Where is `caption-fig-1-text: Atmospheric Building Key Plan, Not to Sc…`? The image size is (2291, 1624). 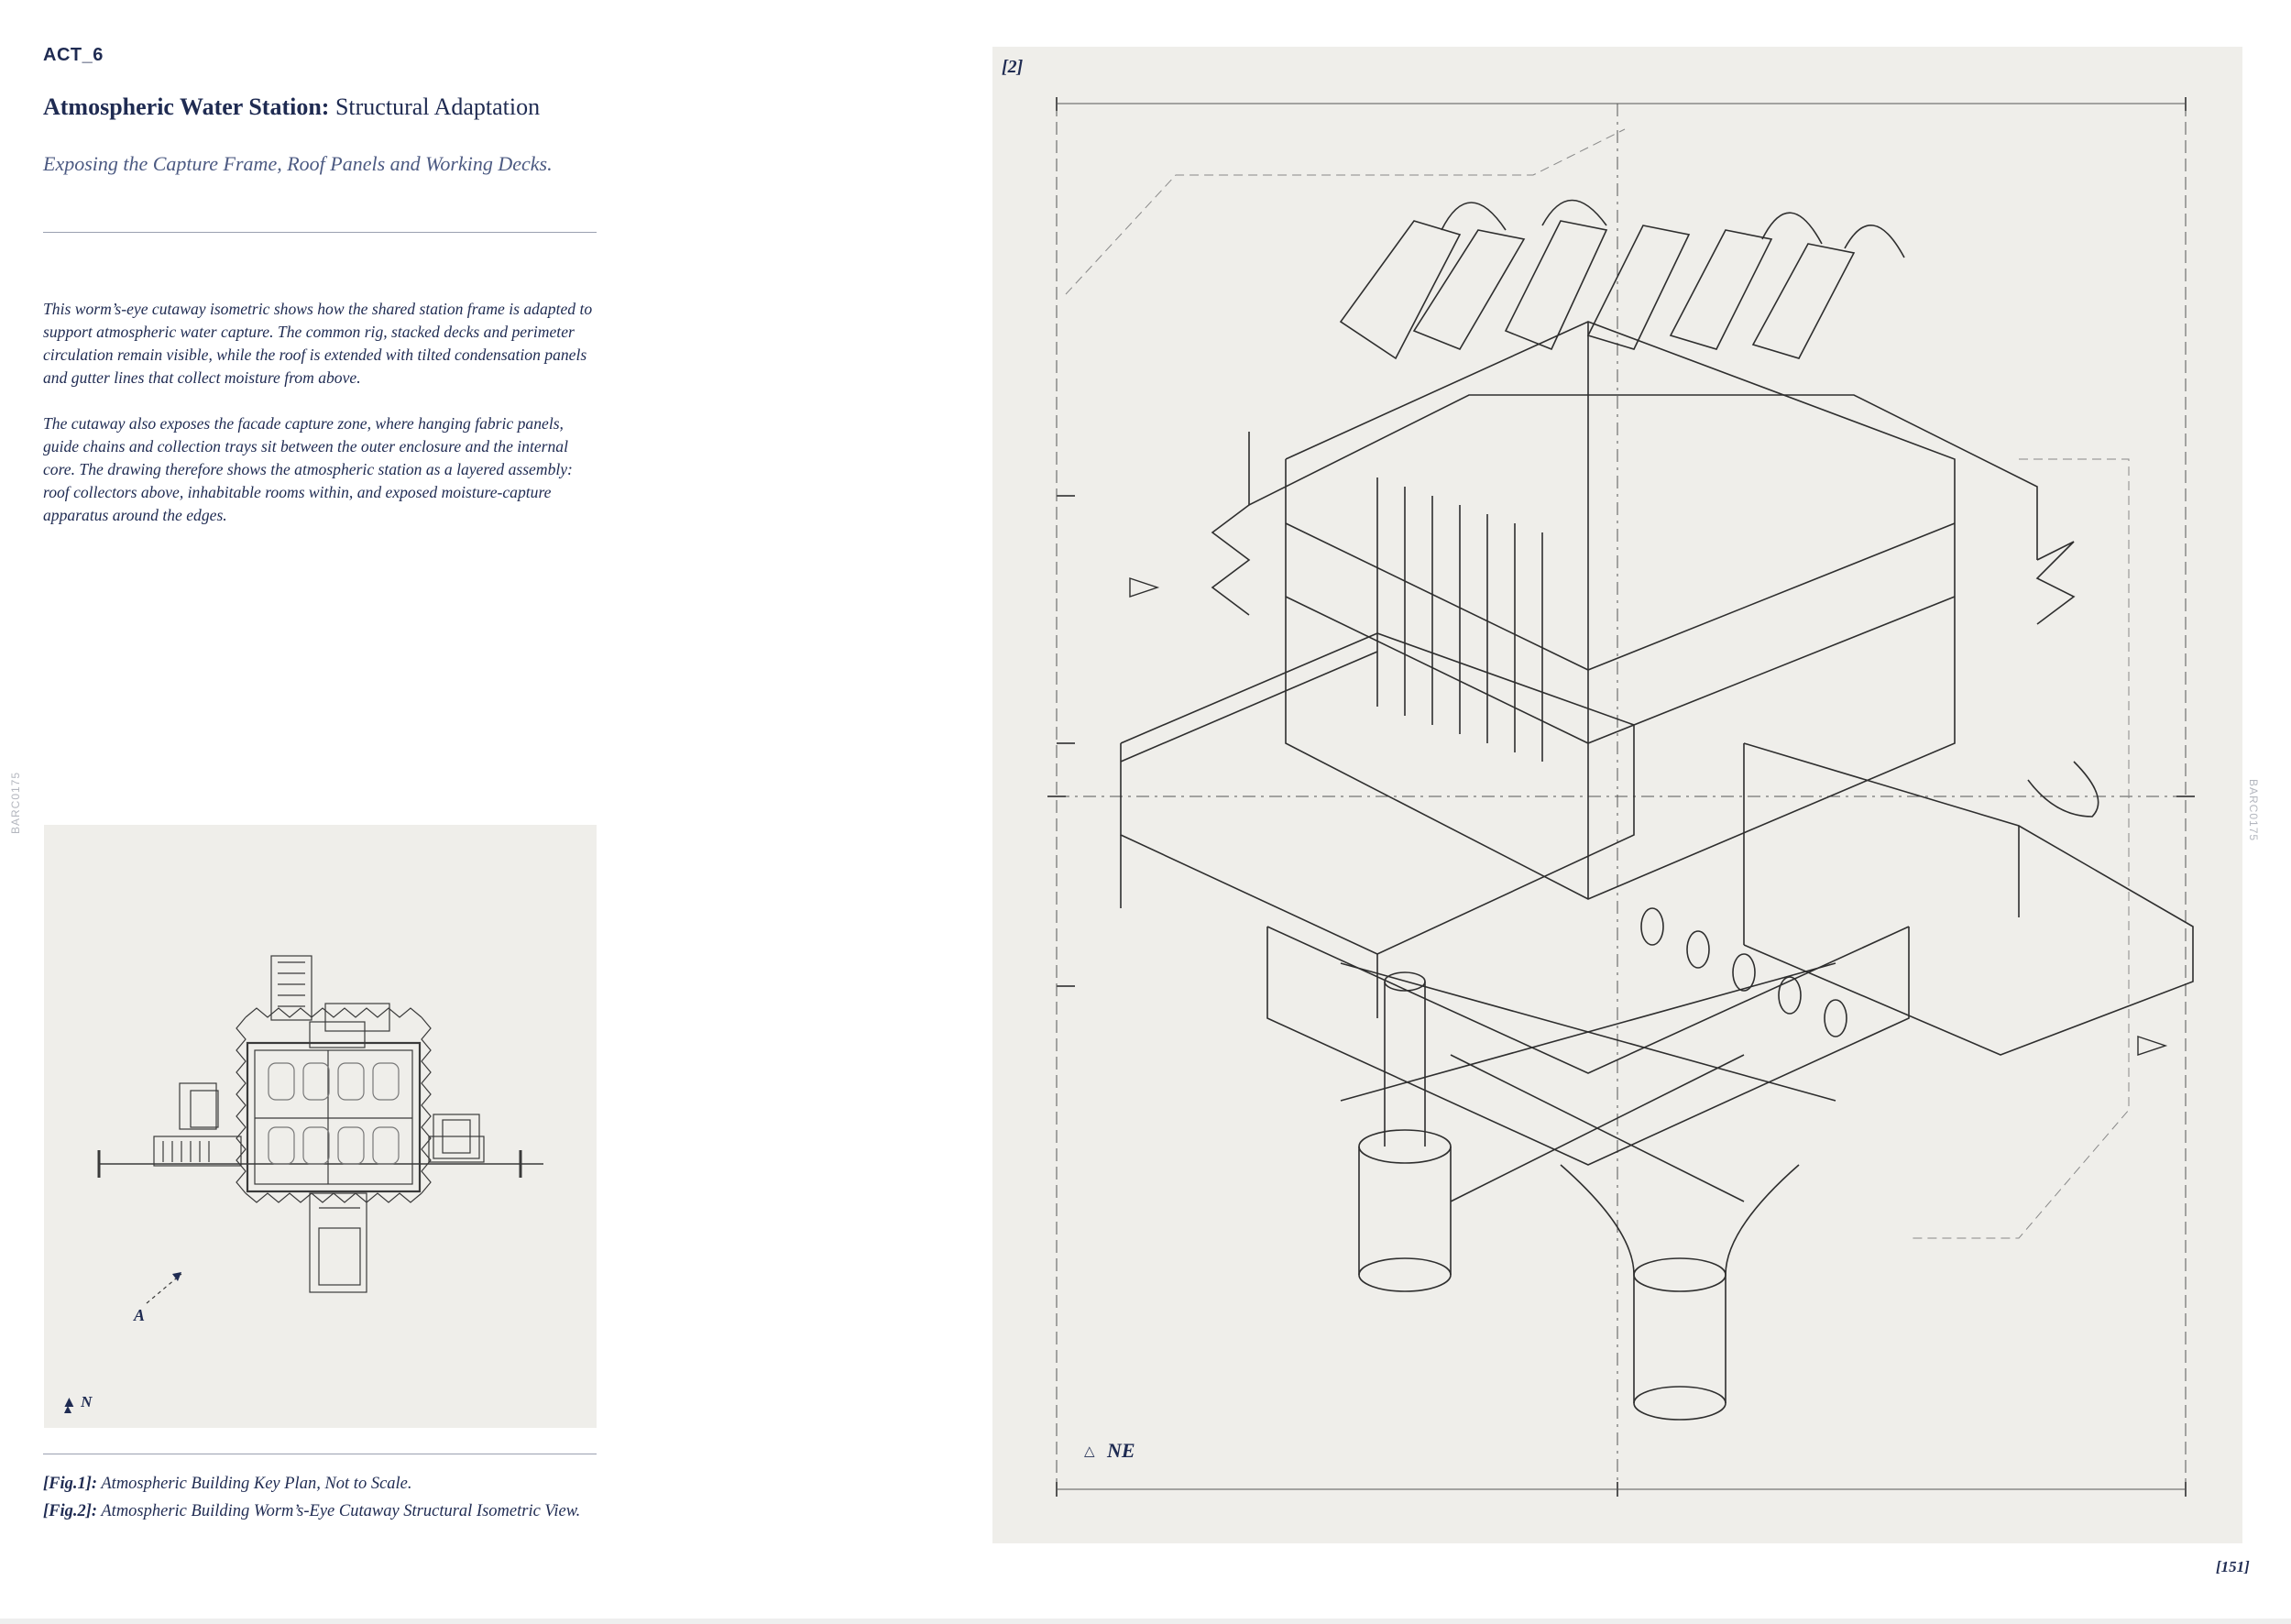
caption-fig-1-text: Atmospheric Building Key Plan, Not to Sc… is located at coordinates (255, 1484).